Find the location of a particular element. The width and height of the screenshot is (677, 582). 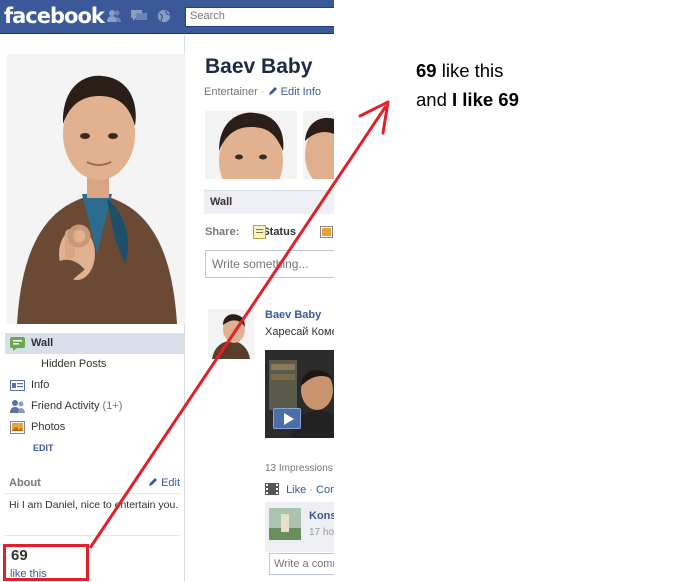

sidebar-item-hidden-posts: Hidden Posts is located at coordinates (95, 364).